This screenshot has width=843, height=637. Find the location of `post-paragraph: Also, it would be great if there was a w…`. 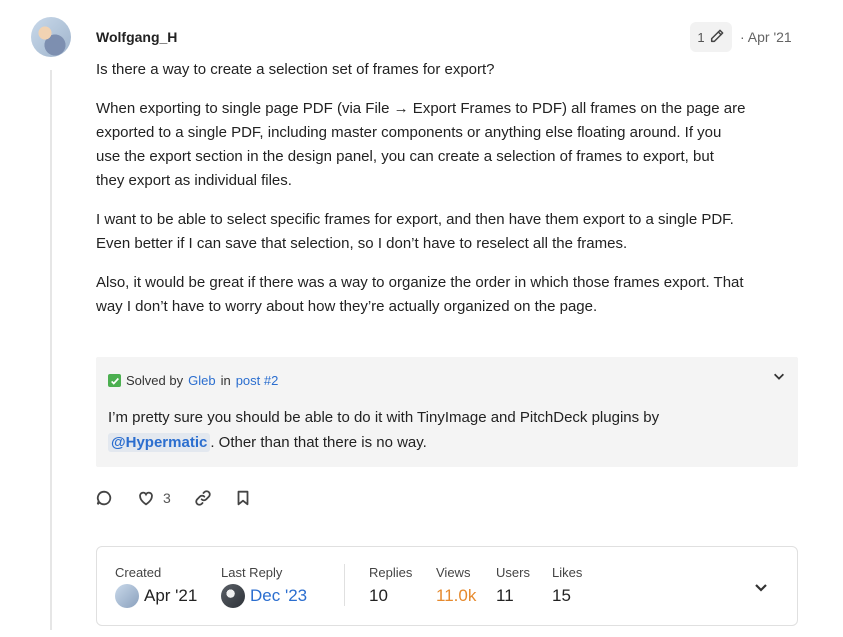

post-paragraph: Also, it would be great if there was a w… is located at coordinates (420, 294).